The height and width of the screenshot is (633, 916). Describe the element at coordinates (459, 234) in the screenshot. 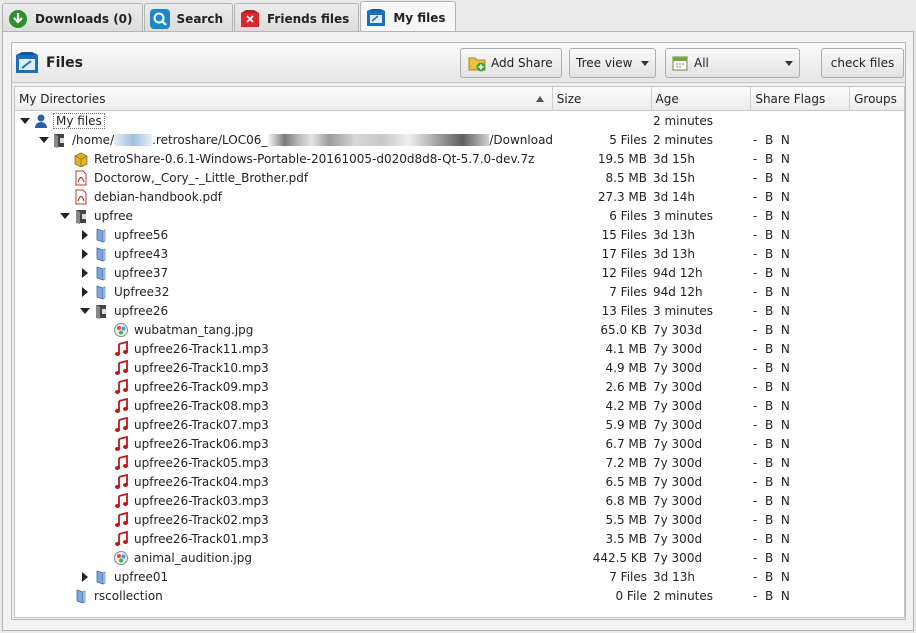

I see `table-row: upfree56 15 Files 3d 13h - B N` at that location.